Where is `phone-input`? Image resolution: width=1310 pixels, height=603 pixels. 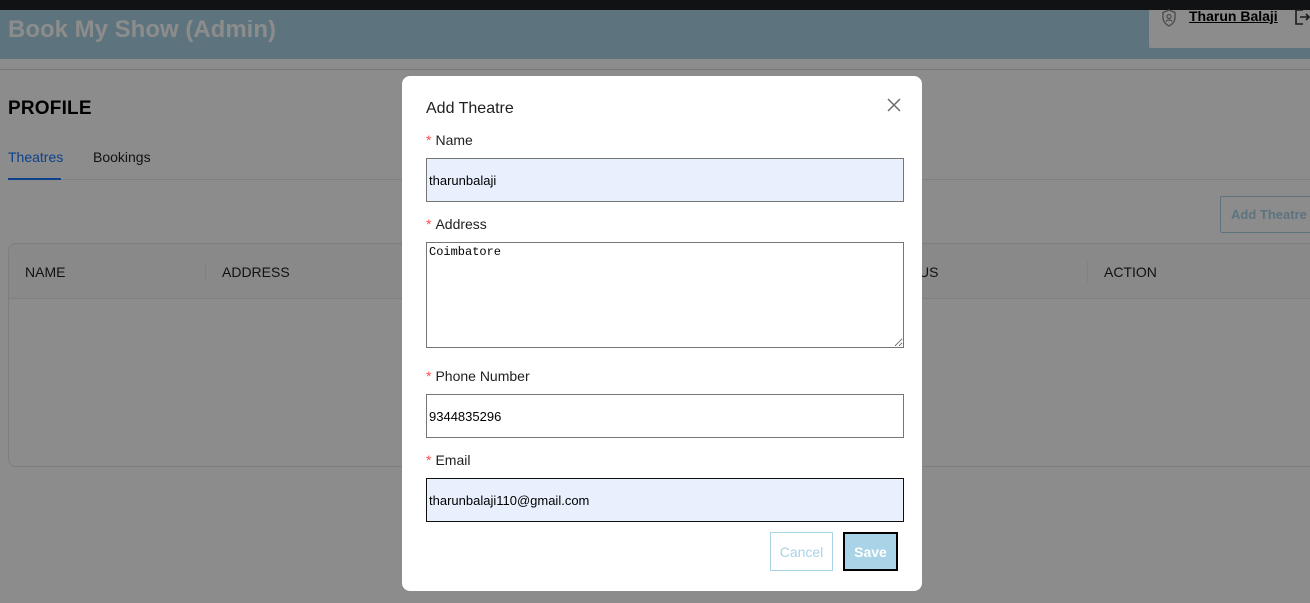
phone-input is located at coordinates (665, 416).